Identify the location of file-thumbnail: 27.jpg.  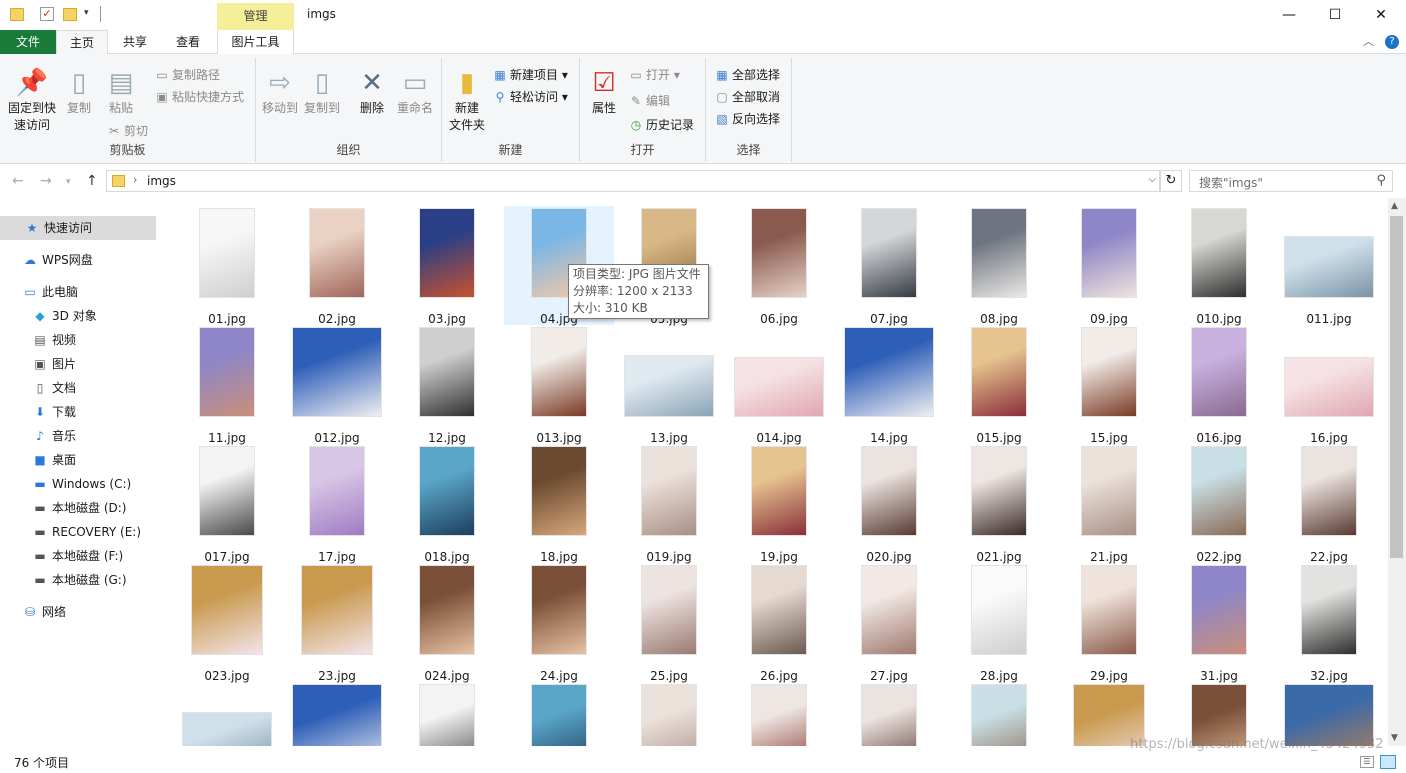
(889, 623).